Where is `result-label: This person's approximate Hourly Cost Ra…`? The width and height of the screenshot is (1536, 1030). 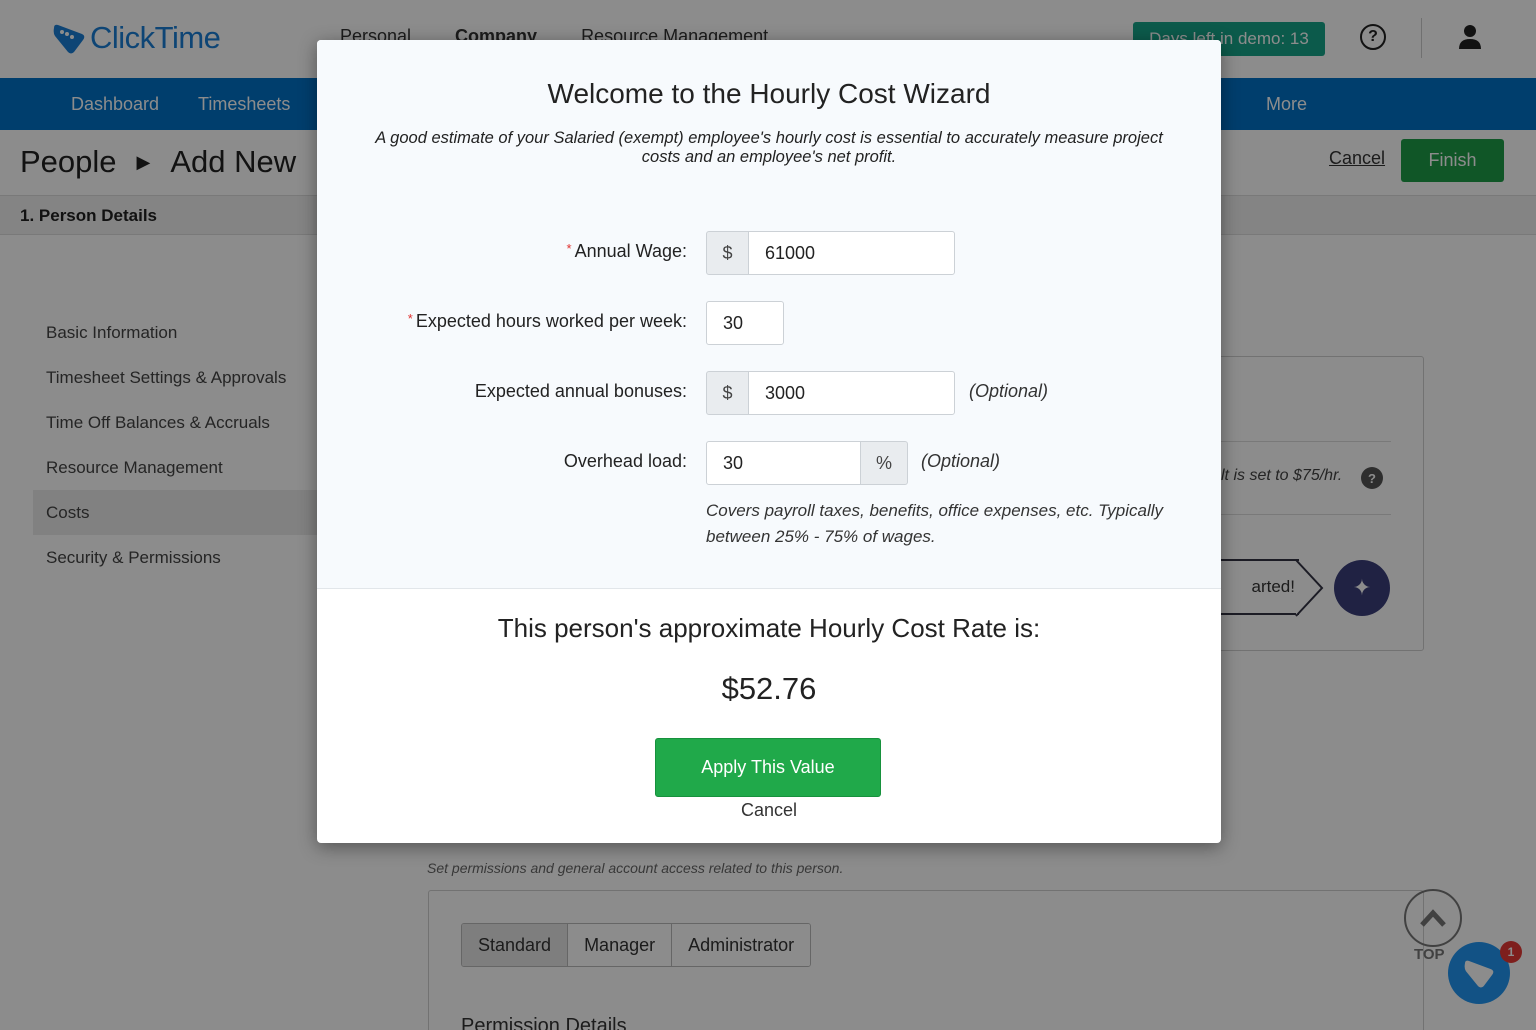 result-label: This person's approximate Hourly Cost Ra… is located at coordinates (769, 628).